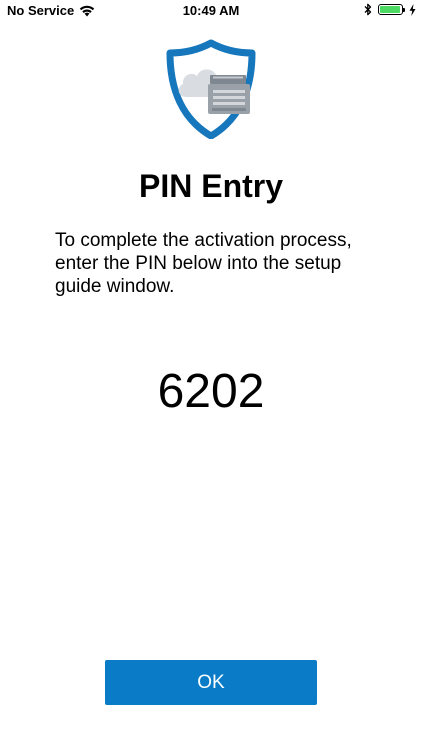 The height and width of the screenshot is (750, 422). Describe the element at coordinates (368, 9) in the screenshot. I see `bluetooth-icon` at that location.